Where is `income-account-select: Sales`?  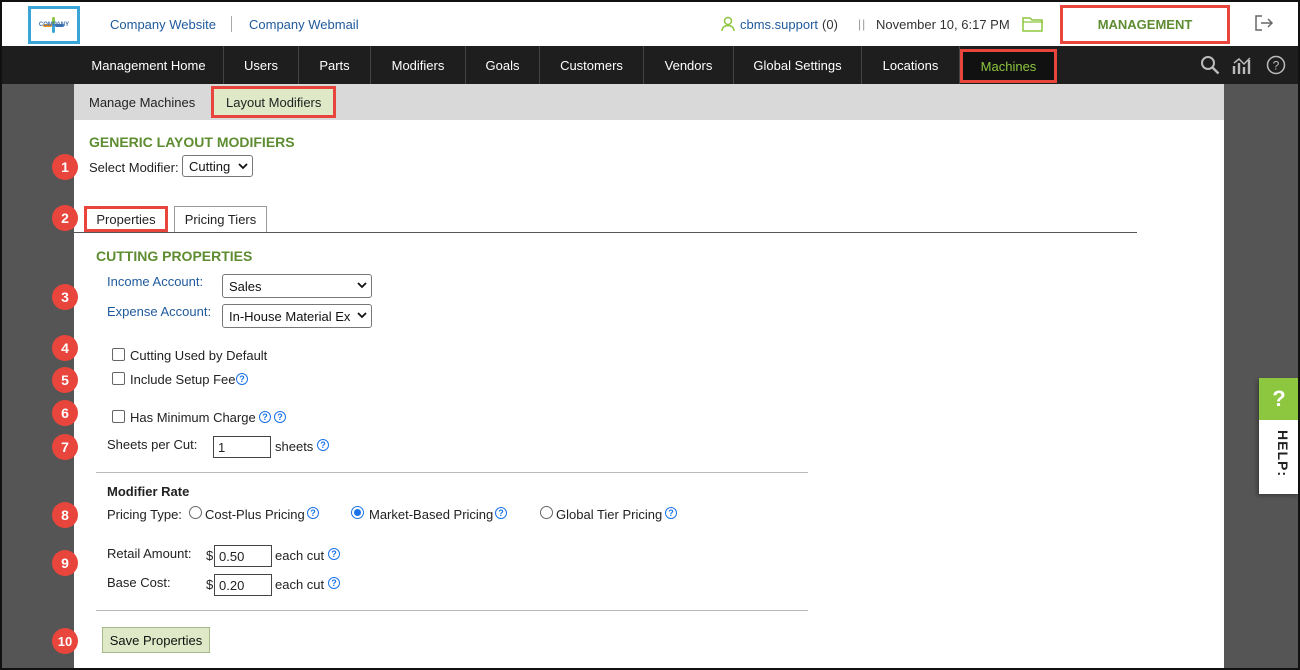
income-account-select: Sales is located at coordinates (297, 286).